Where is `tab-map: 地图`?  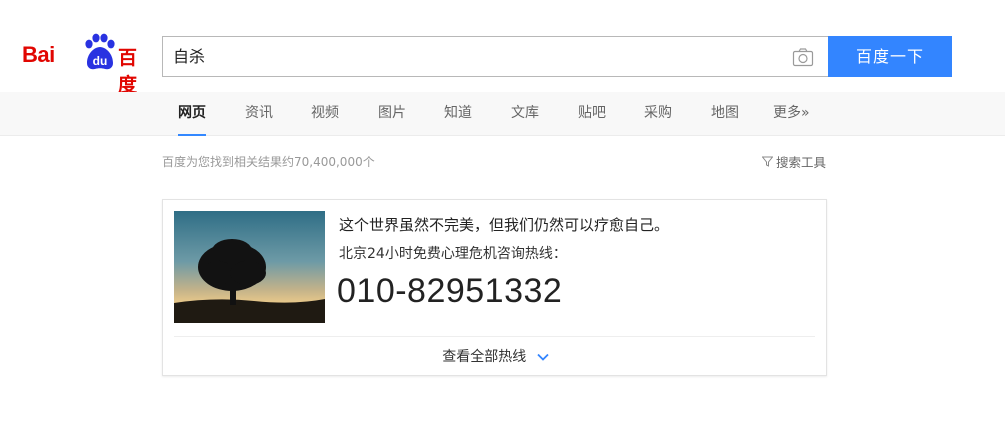 tab-map: 地图 is located at coordinates (725, 119).